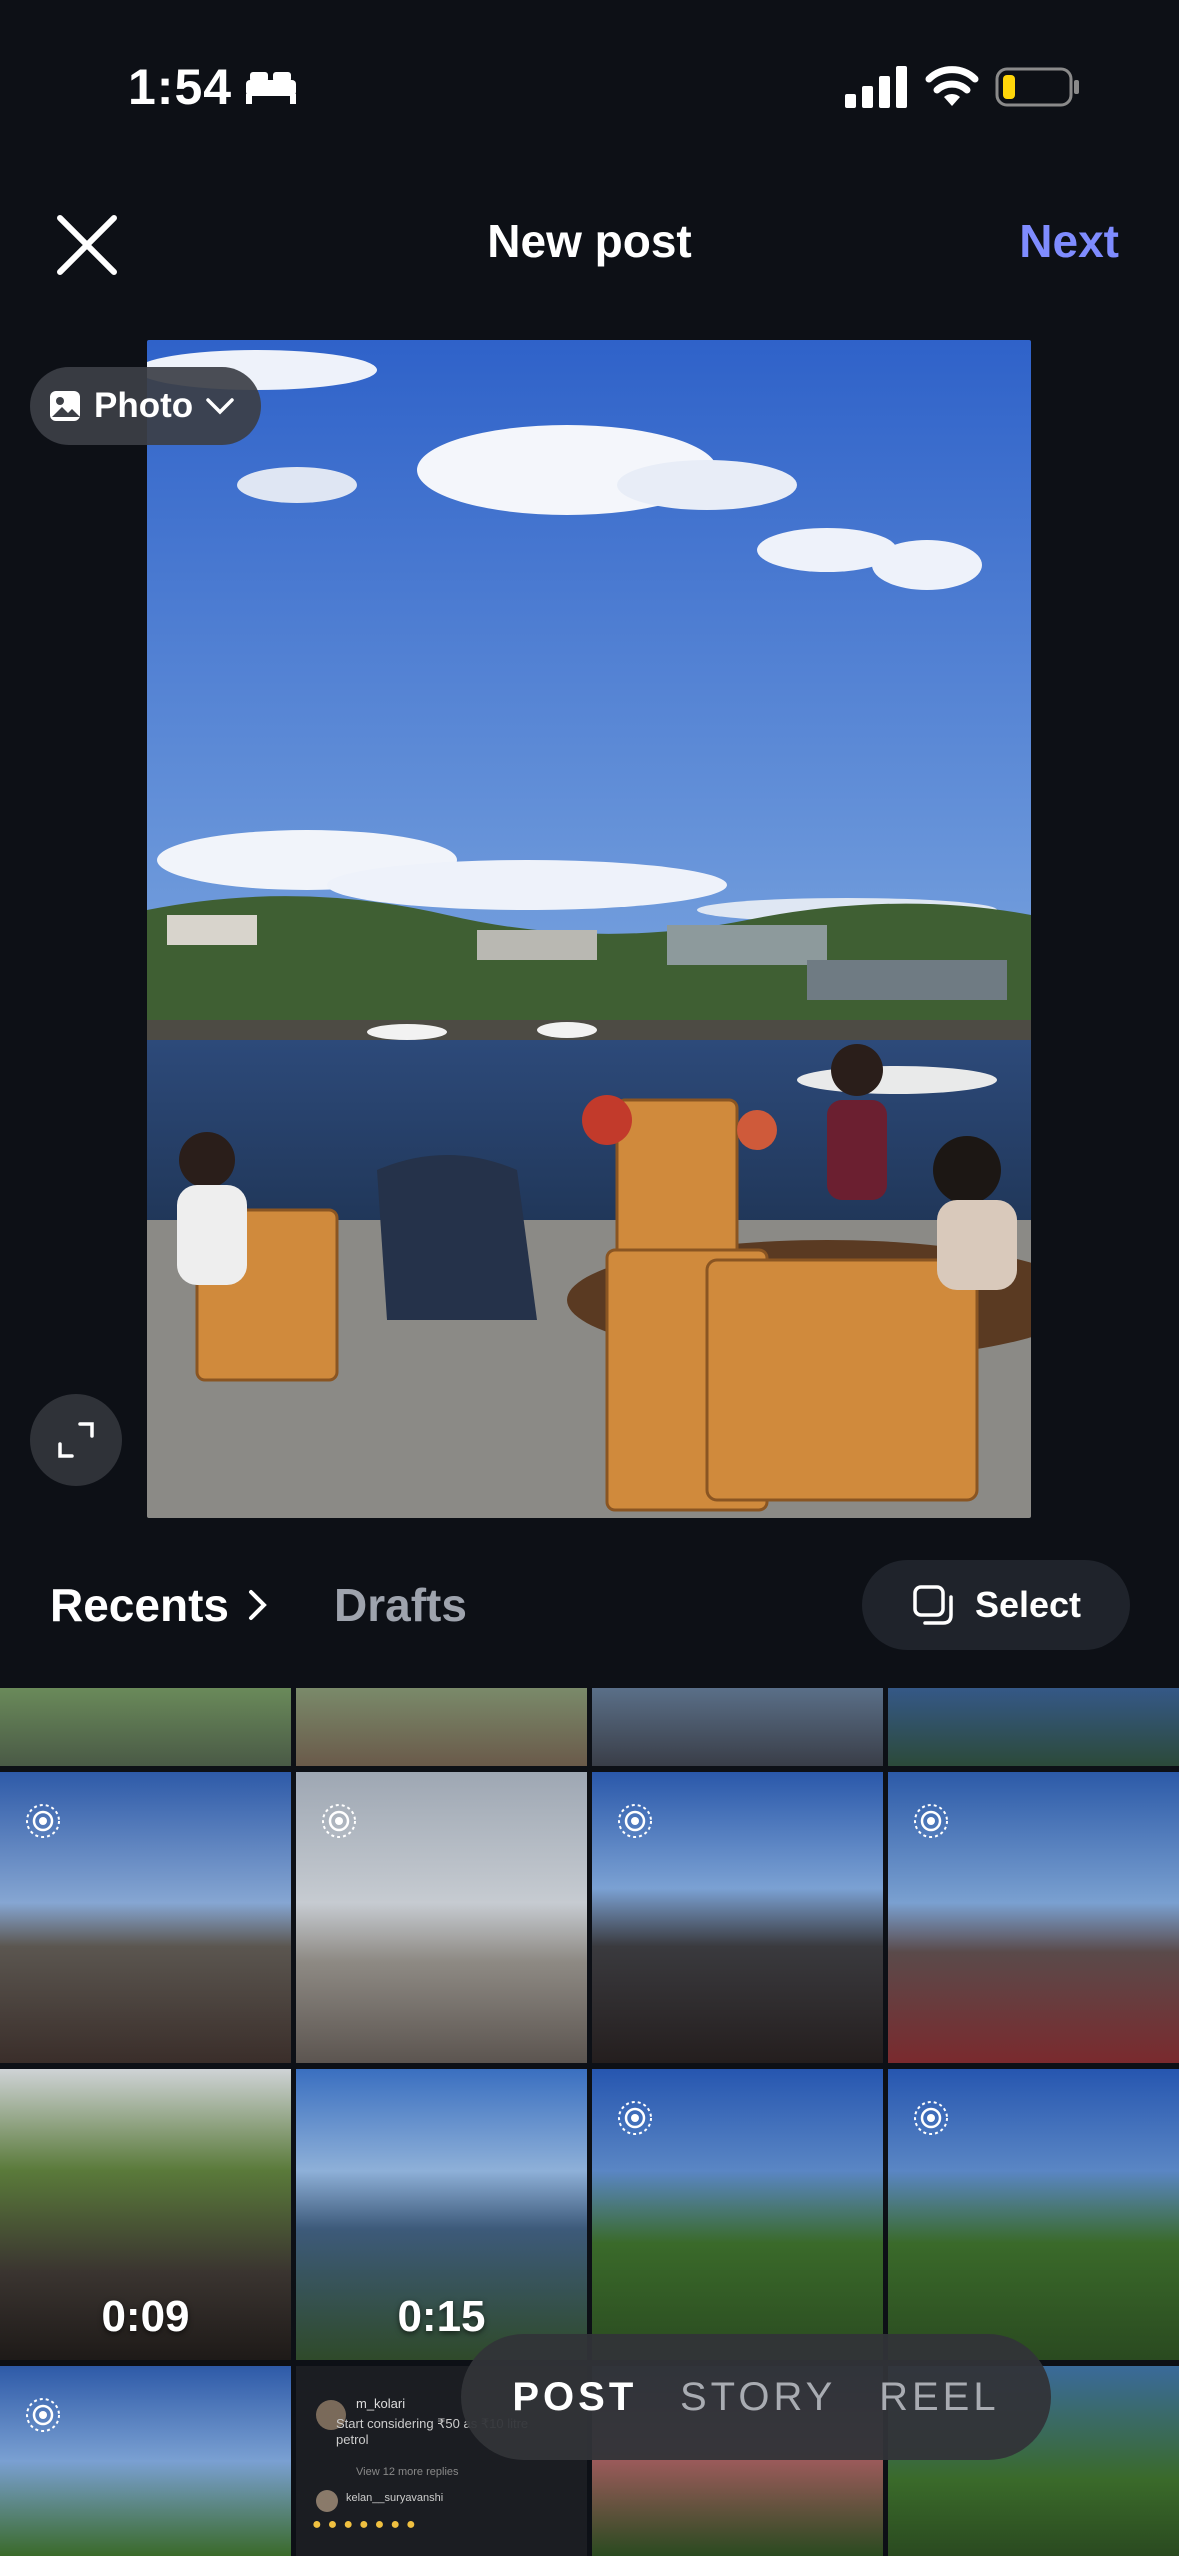  Describe the element at coordinates (876, 87) in the screenshot. I see `cellular-signal-icon` at that location.